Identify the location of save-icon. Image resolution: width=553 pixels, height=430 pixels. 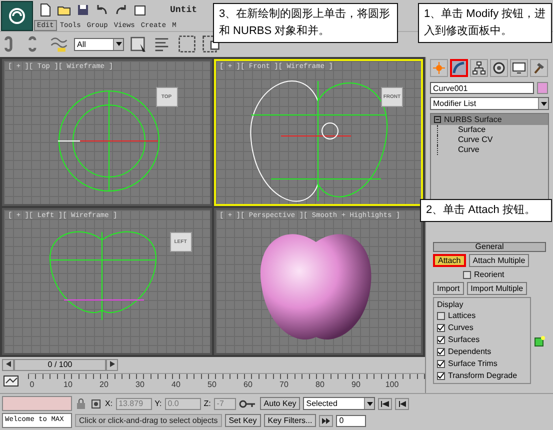
(83, 10).